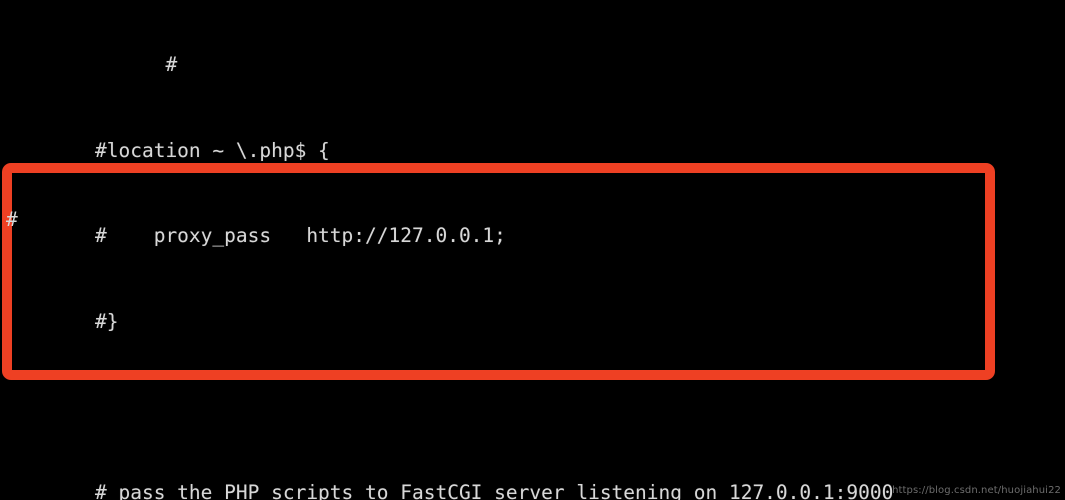 The height and width of the screenshot is (500, 1065). I want to click on code-line: # proxy_pass http://127.0.0.1;, so click(300, 235).